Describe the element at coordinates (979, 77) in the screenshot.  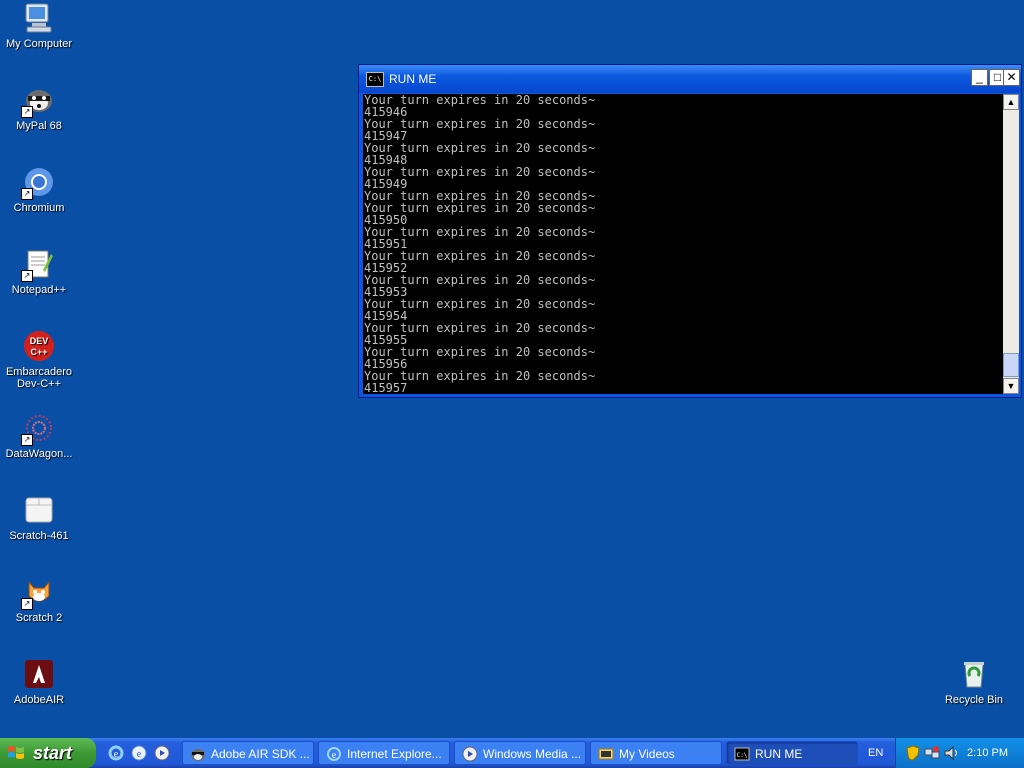
I see `minimize-button: _` at that location.